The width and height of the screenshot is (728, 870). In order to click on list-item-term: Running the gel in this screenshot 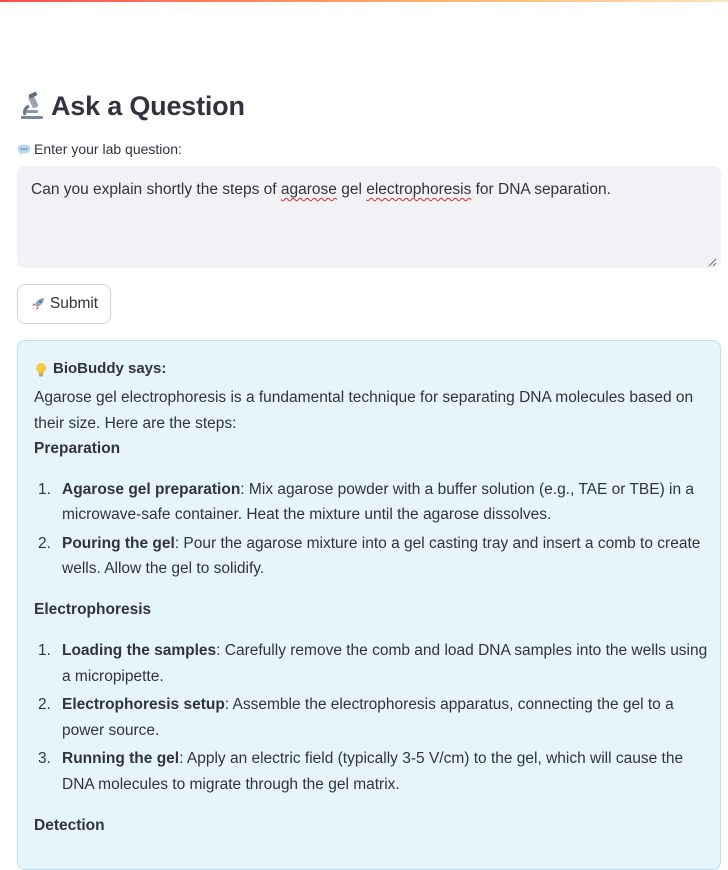, I will do `click(121, 758)`.